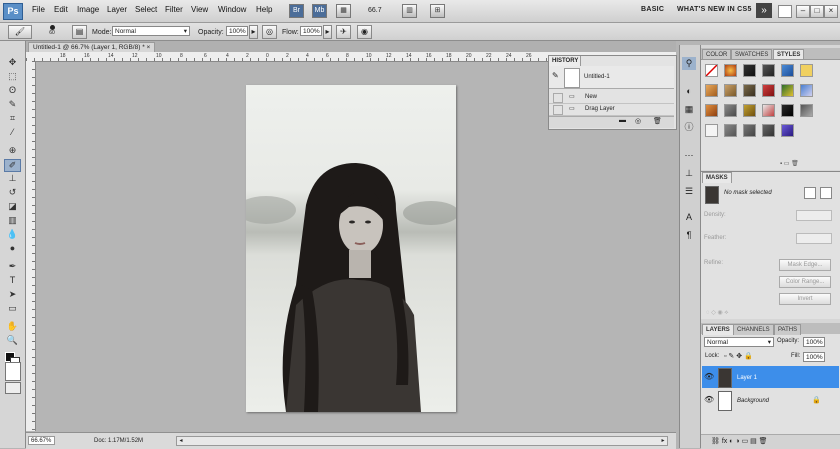 The height and width of the screenshot is (449, 840). Describe the element at coordinates (814, 342) in the screenshot. I see `layer-opacity-field: 100%` at that location.